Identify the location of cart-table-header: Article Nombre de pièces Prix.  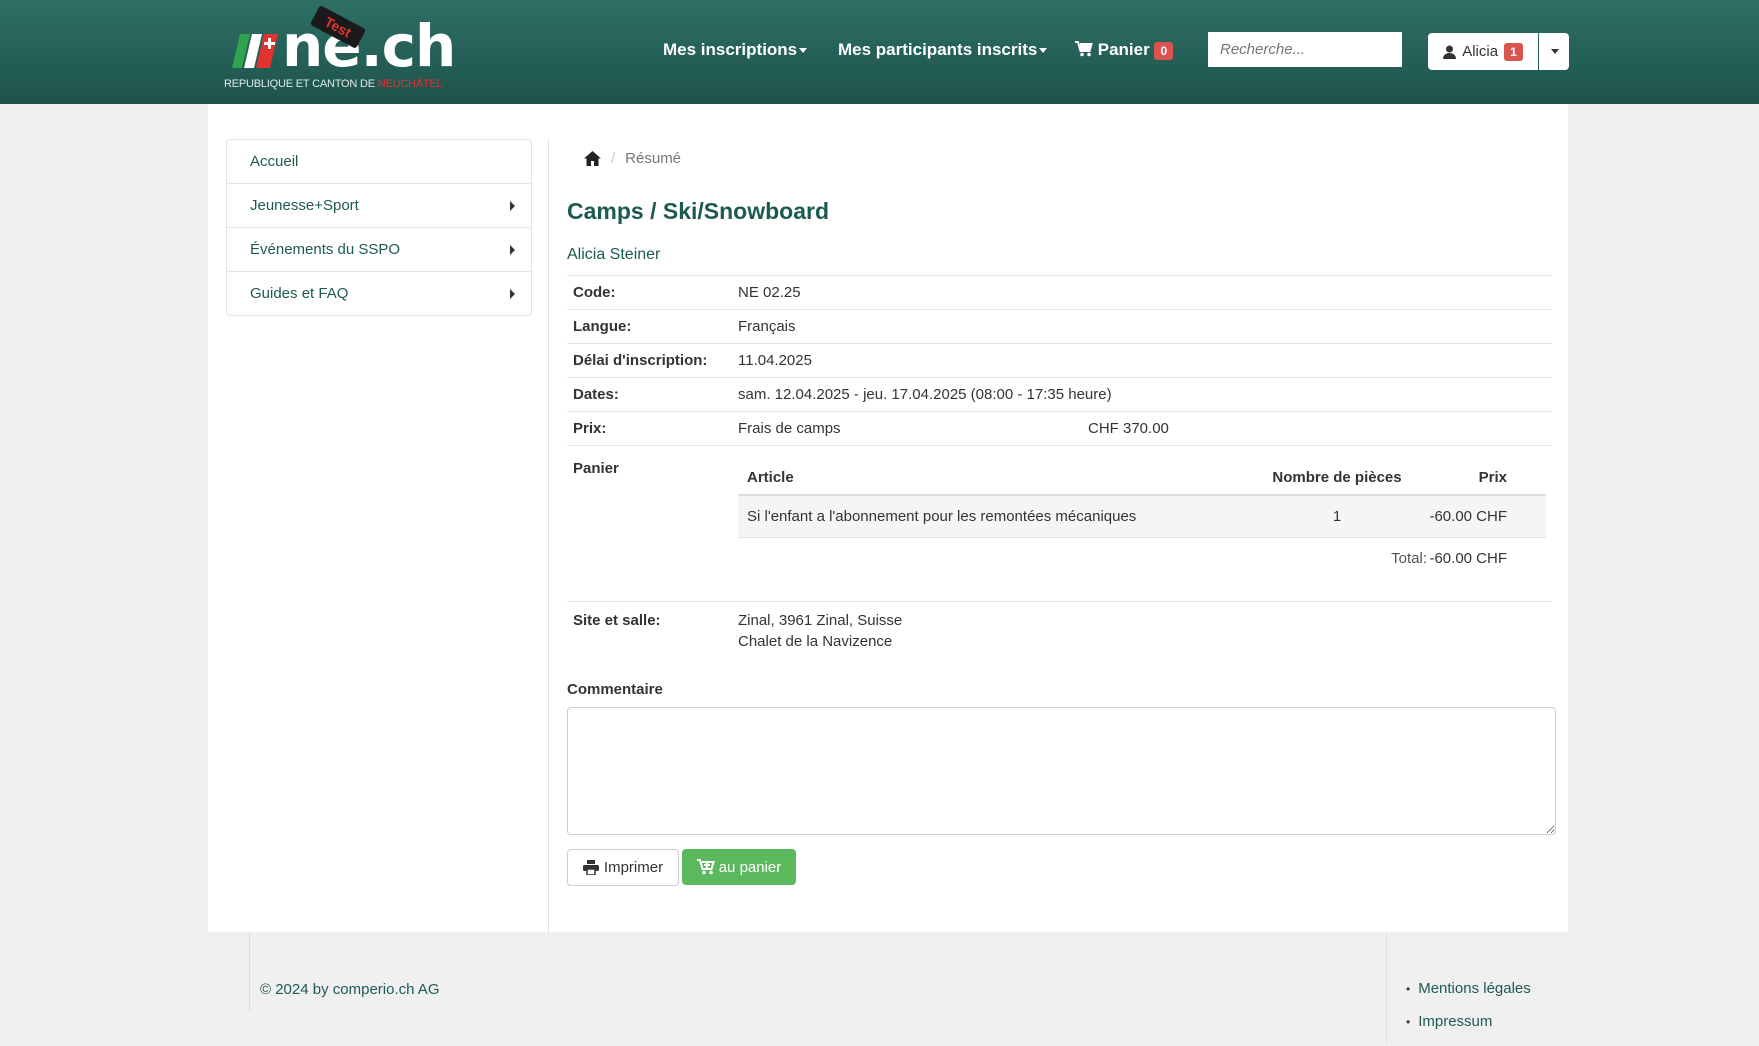
(1142, 478).